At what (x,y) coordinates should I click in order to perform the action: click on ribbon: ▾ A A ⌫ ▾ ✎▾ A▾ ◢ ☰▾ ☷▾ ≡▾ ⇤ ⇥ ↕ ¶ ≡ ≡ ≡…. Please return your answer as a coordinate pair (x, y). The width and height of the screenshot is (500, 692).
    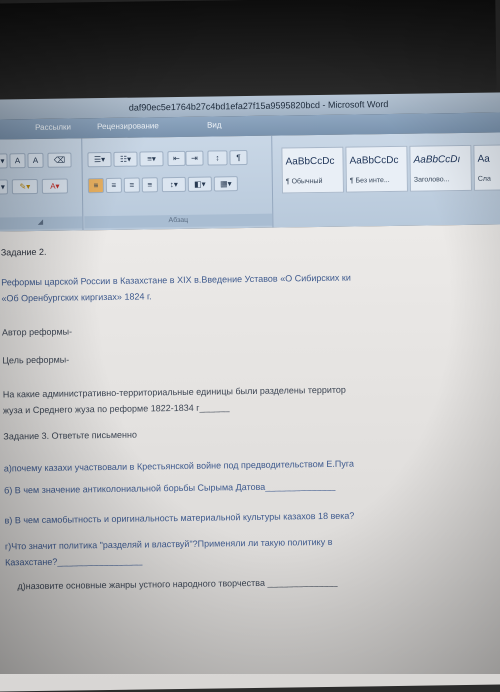
    Looking at the image, I should click on (250, 182).